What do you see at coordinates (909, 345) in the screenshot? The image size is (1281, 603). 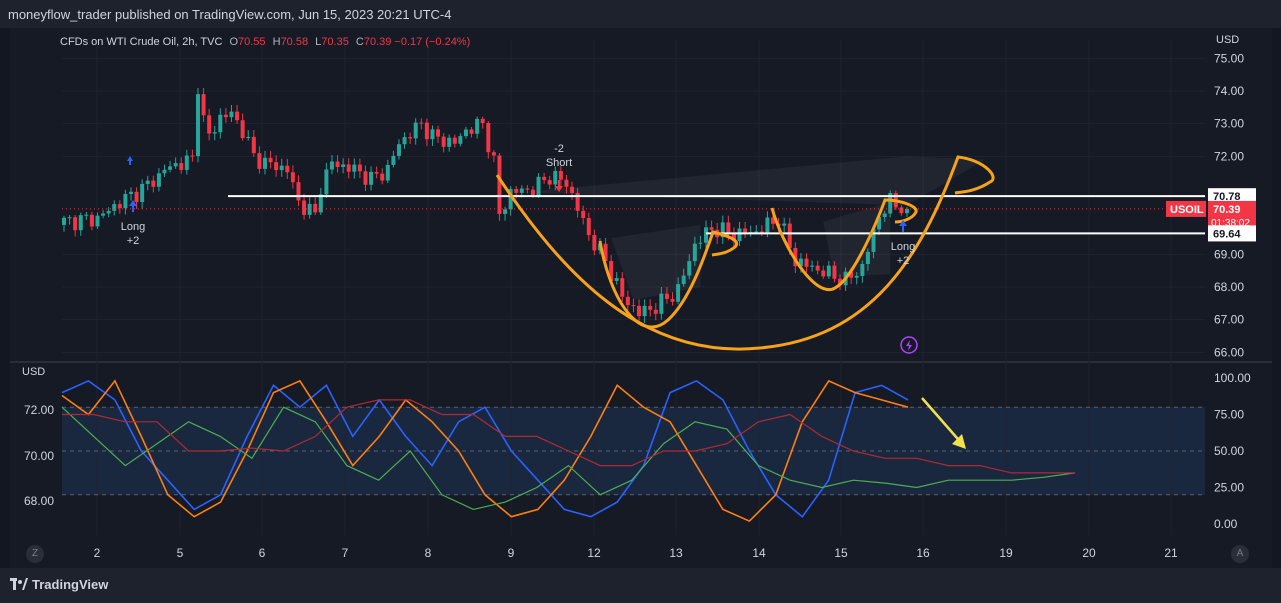 I see `event-lightning-icon` at bounding box center [909, 345].